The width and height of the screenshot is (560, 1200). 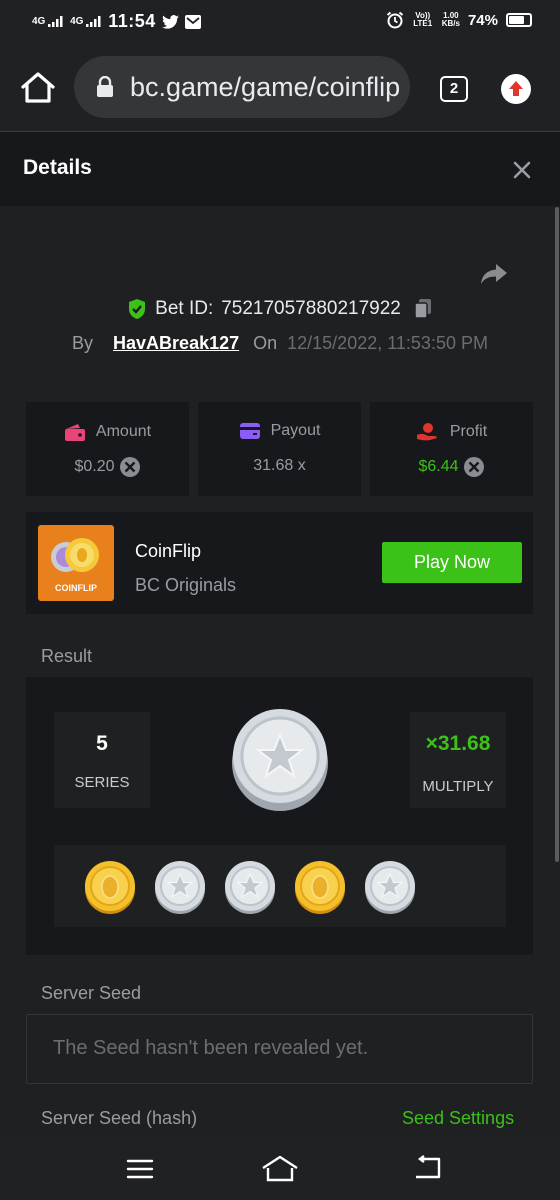 What do you see at coordinates (468, 431) in the screenshot?
I see `profit-label: Profit` at bounding box center [468, 431].